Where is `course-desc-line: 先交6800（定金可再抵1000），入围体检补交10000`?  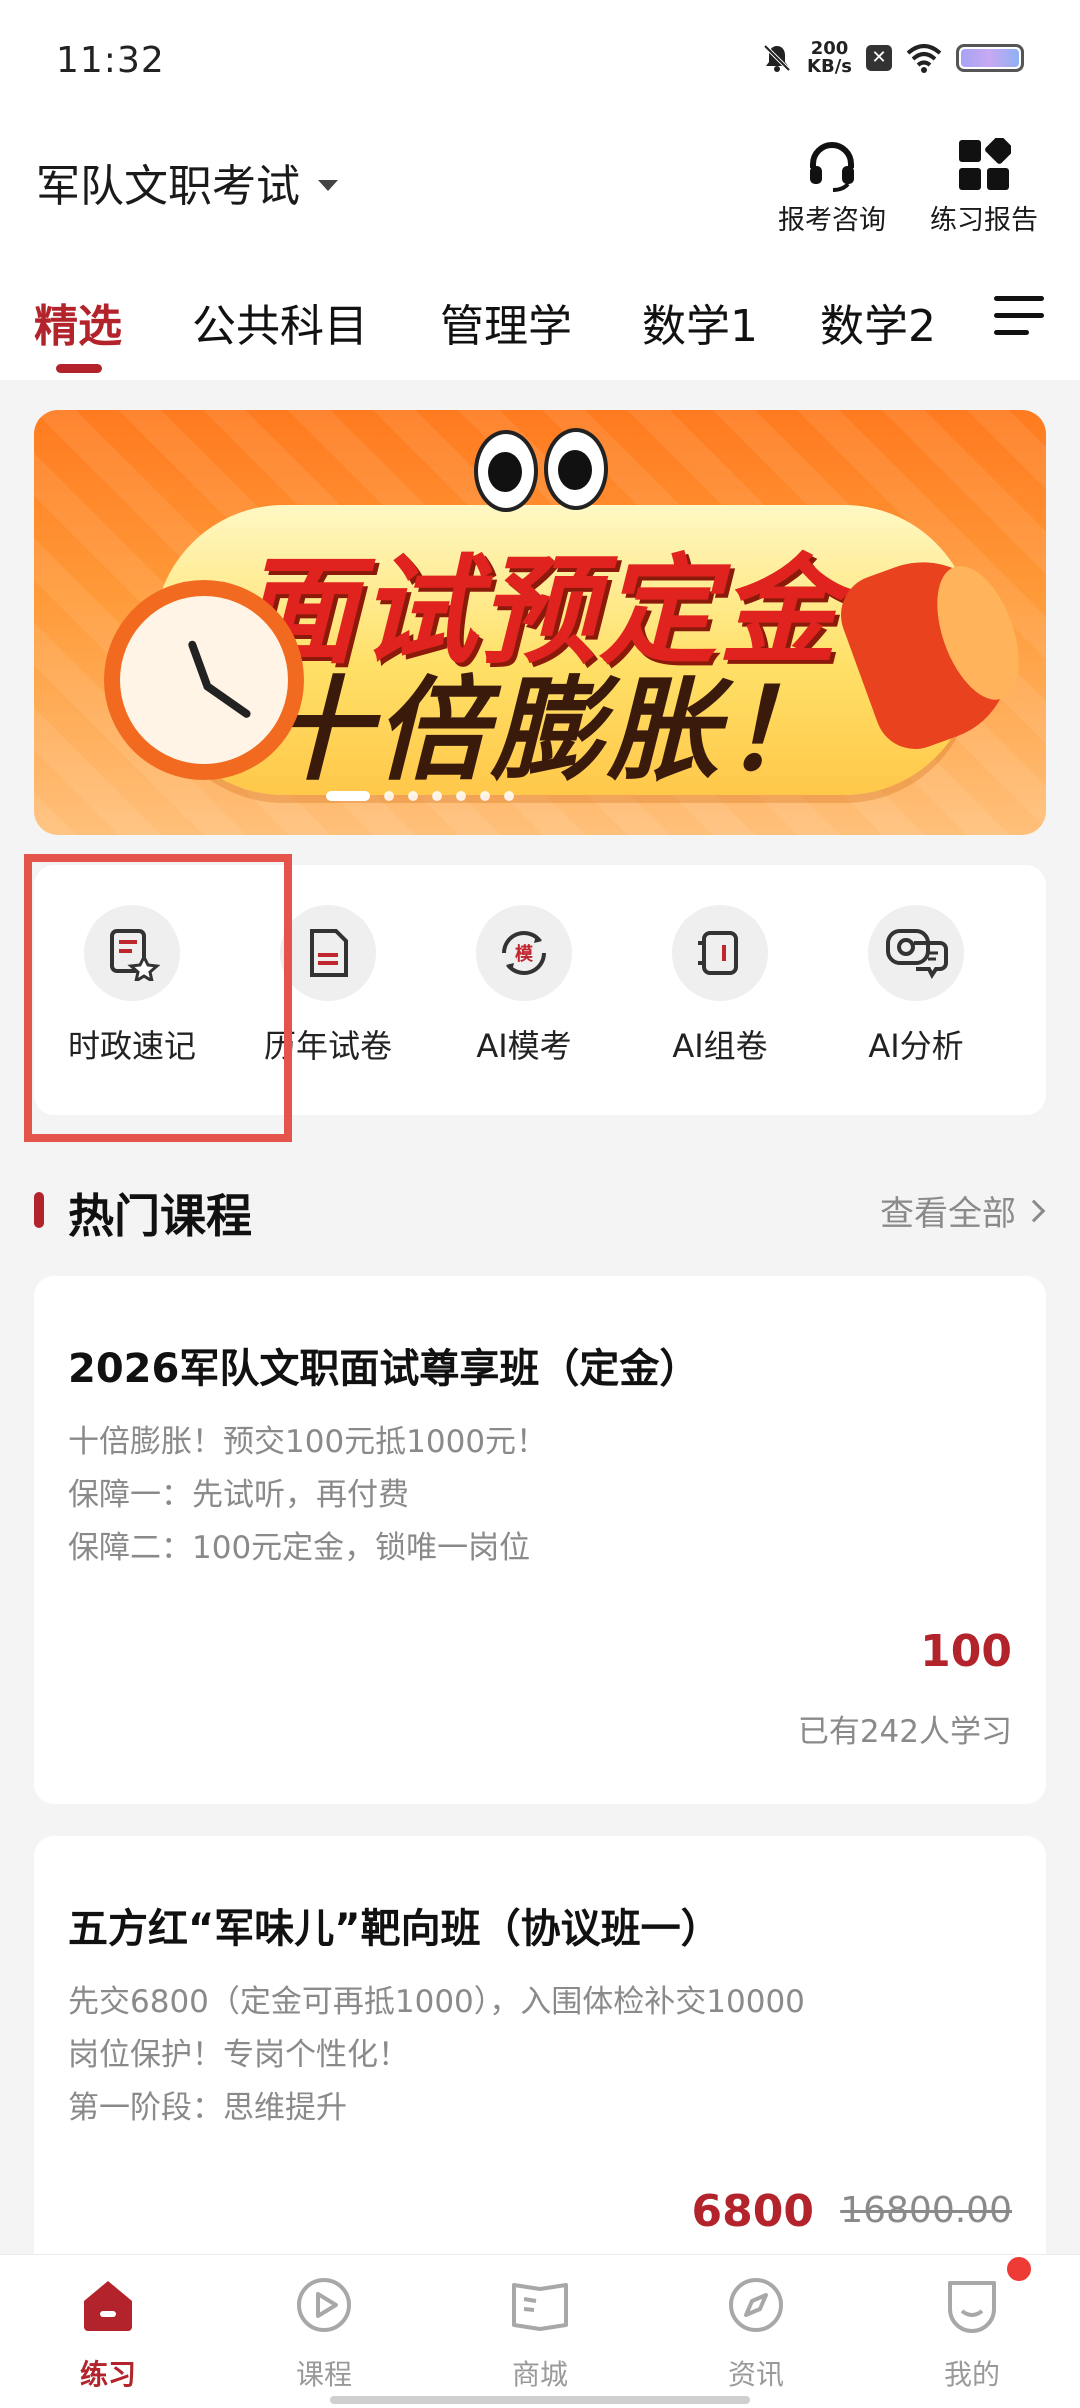 course-desc-line: 先交6800（定金可再抵1000），入围体检补交10000 is located at coordinates (436, 2002).